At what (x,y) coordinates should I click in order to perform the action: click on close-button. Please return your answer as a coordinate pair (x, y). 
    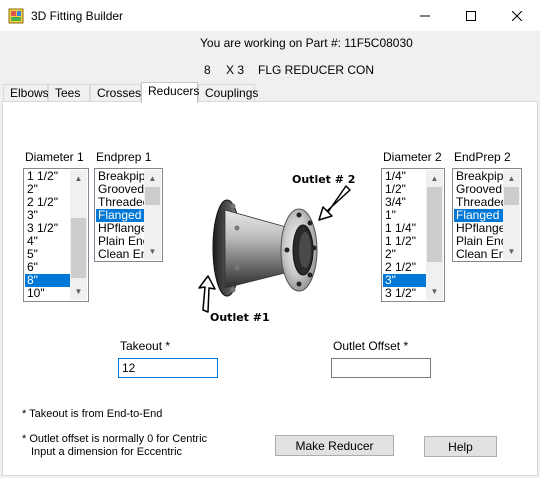
    Looking at the image, I should click on (517, 15).